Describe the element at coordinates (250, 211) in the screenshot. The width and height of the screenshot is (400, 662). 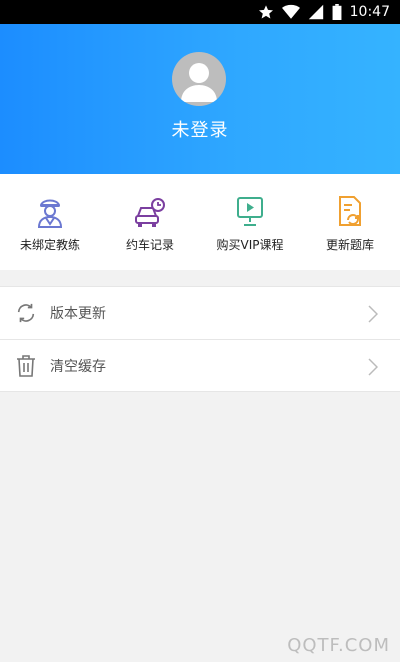
I see `video-course-icon` at that location.